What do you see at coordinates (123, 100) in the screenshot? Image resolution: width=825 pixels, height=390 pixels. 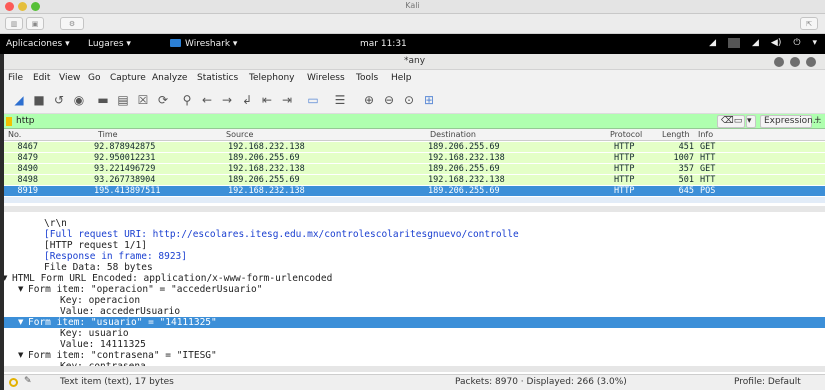 I see `save-file-icon: ▤` at bounding box center [123, 100].